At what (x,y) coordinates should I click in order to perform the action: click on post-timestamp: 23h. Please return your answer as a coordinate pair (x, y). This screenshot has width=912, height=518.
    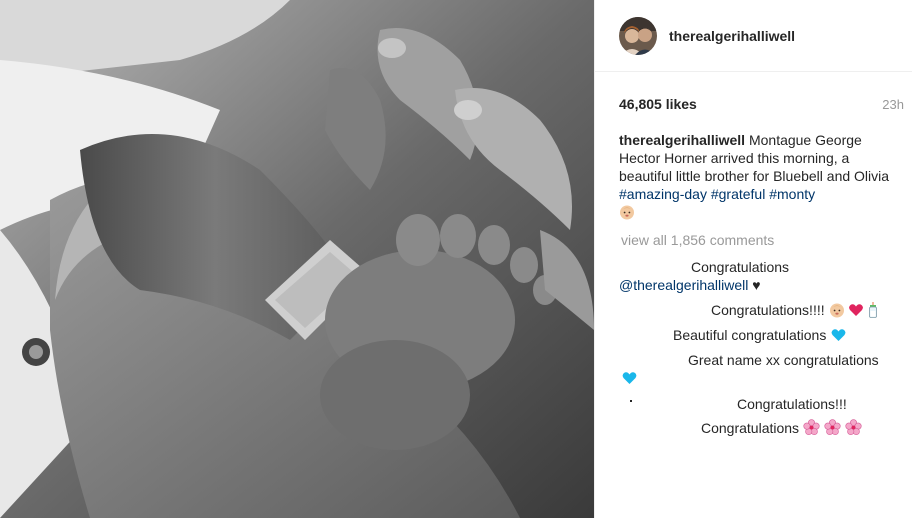
    Looking at the image, I should click on (893, 104).